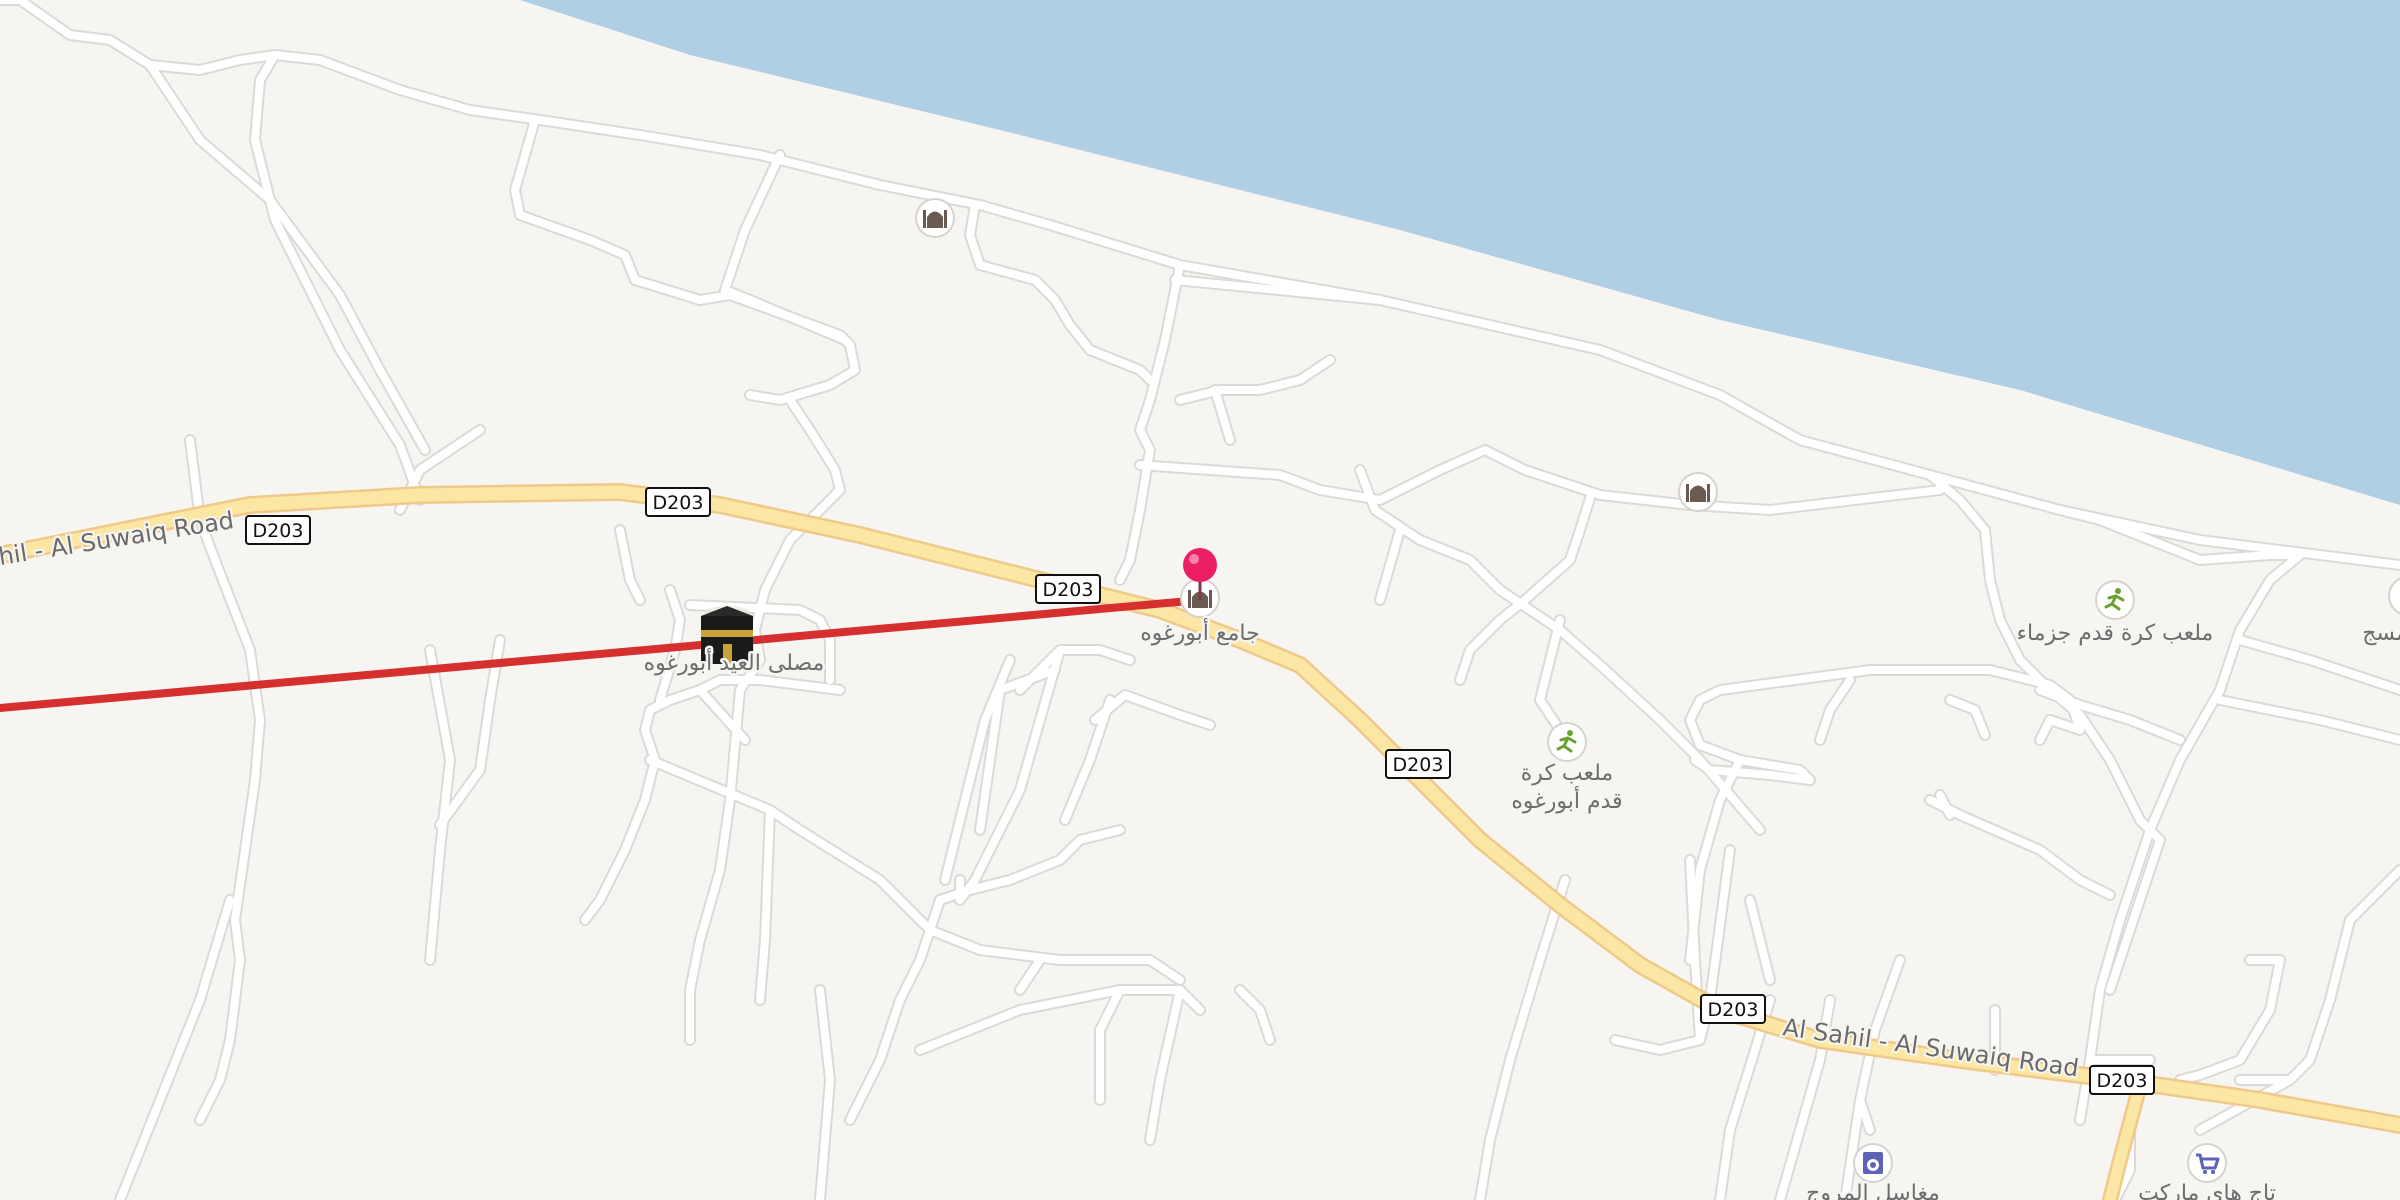 The width and height of the screenshot is (2400, 1200). What do you see at coordinates (2115, 633) in the screenshot?
I see `poi-label: ملعب كرة قدم جزماء` at bounding box center [2115, 633].